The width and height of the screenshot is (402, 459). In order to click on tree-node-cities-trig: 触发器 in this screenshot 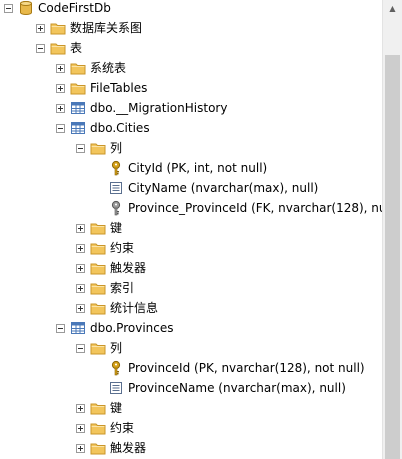, I will do `click(191, 268)`.